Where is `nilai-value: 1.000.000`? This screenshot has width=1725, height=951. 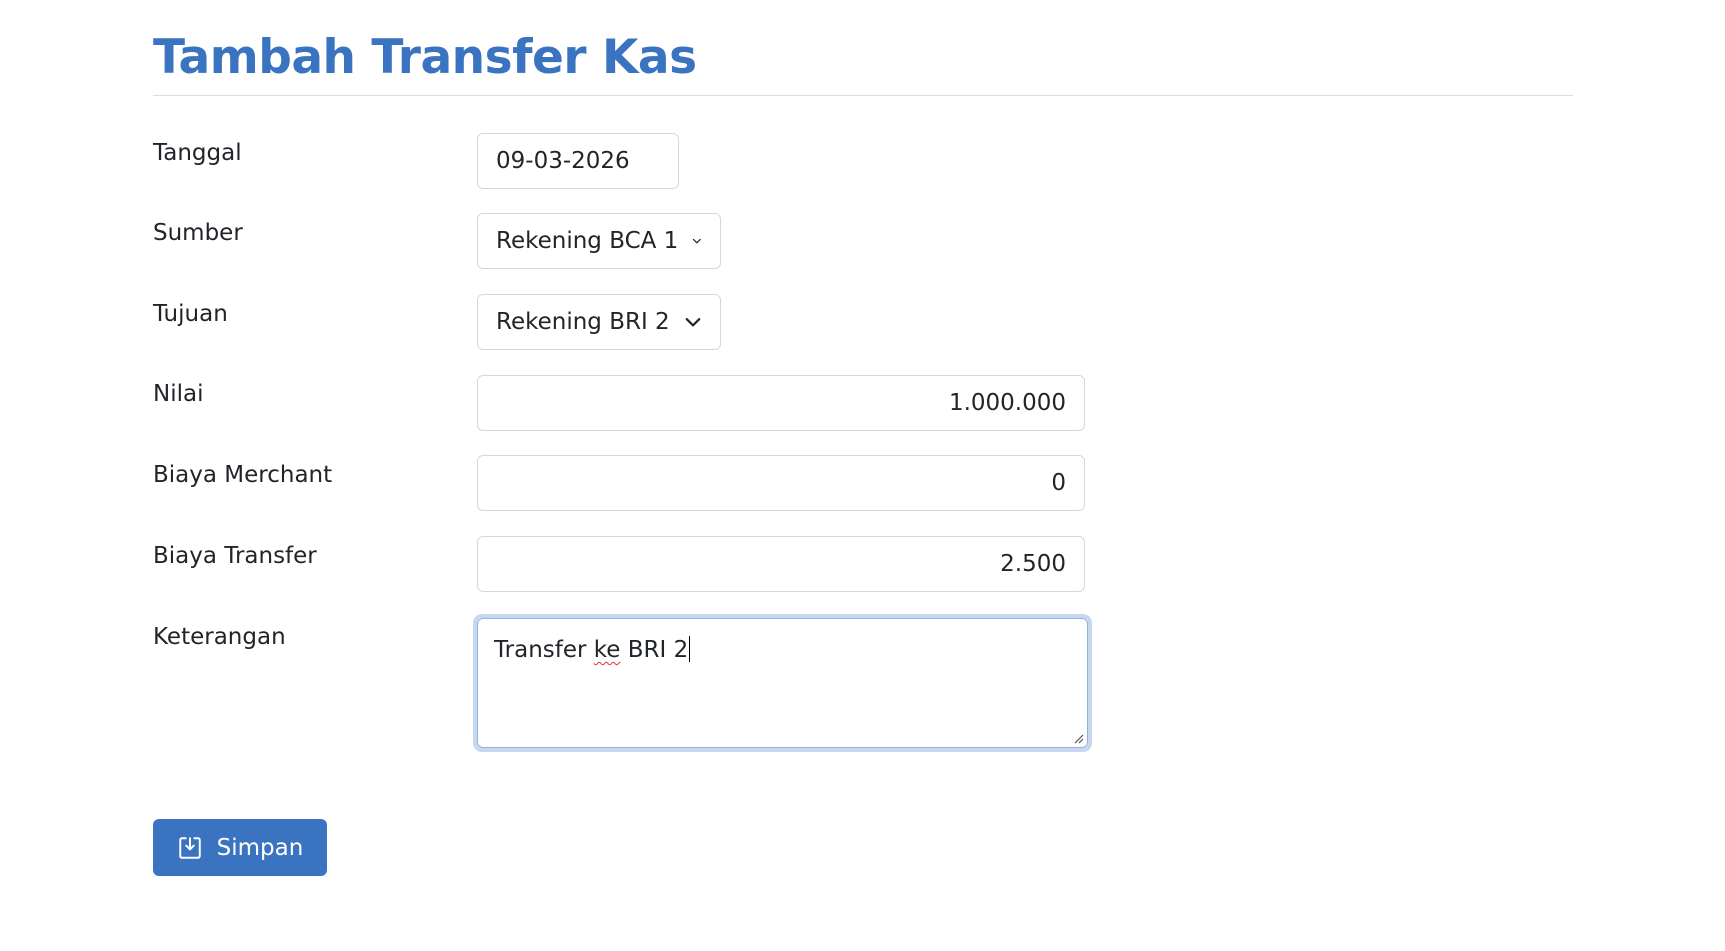
nilai-value: 1.000.000 is located at coordinates (1007, 403).